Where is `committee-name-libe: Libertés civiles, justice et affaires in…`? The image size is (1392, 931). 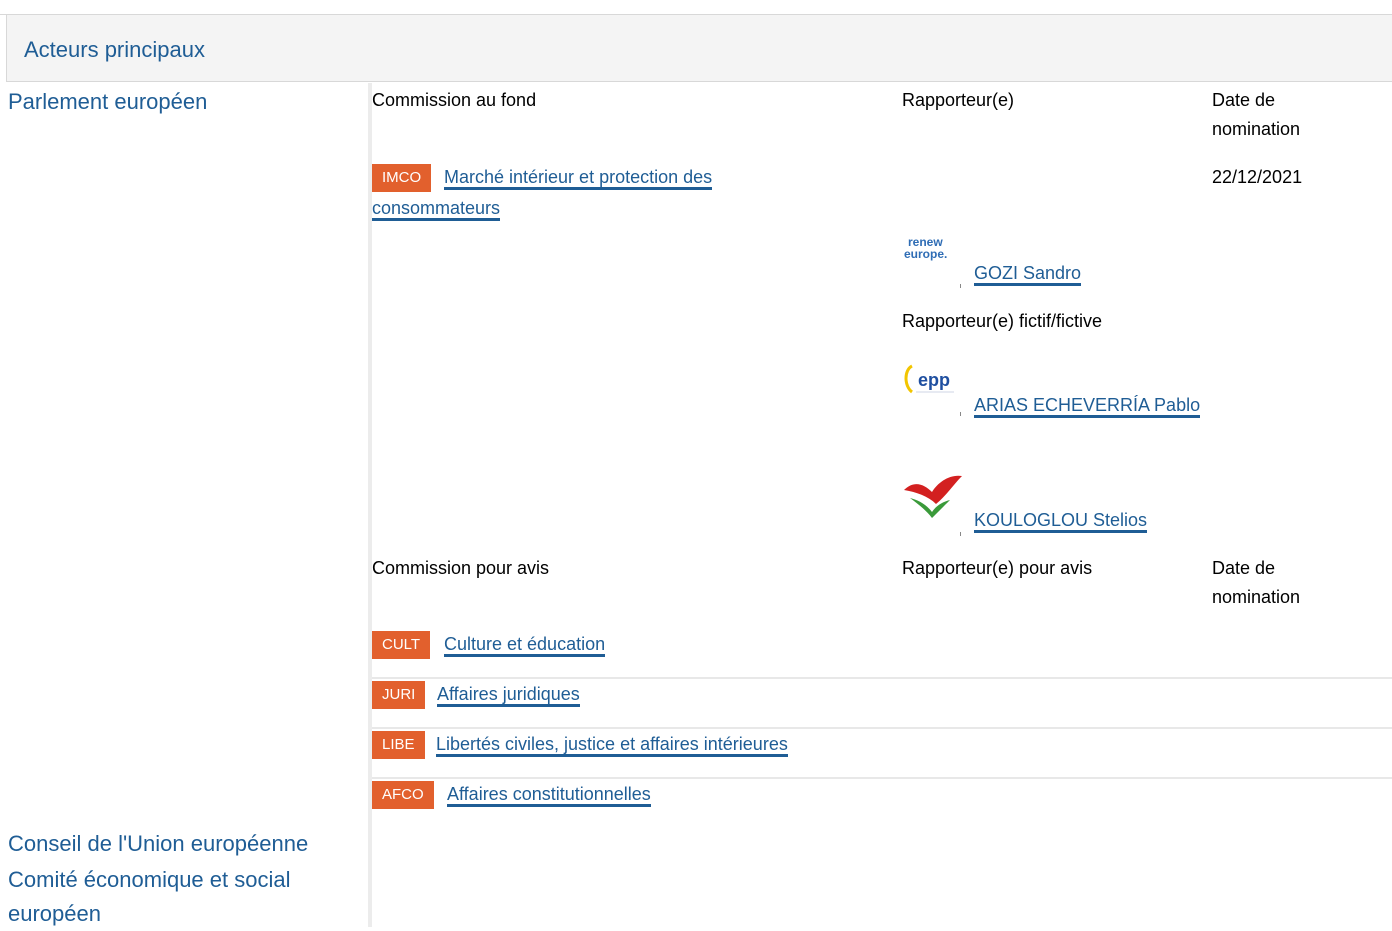 committee-name-libe: Libertés civiles, justice et affaires in… is located at coordinates (612, 745).